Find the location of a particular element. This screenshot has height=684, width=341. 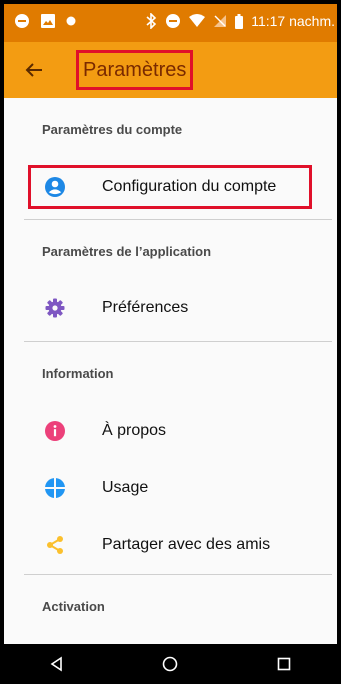

preferences-item: Préférences is located at coordinates (170, 308).